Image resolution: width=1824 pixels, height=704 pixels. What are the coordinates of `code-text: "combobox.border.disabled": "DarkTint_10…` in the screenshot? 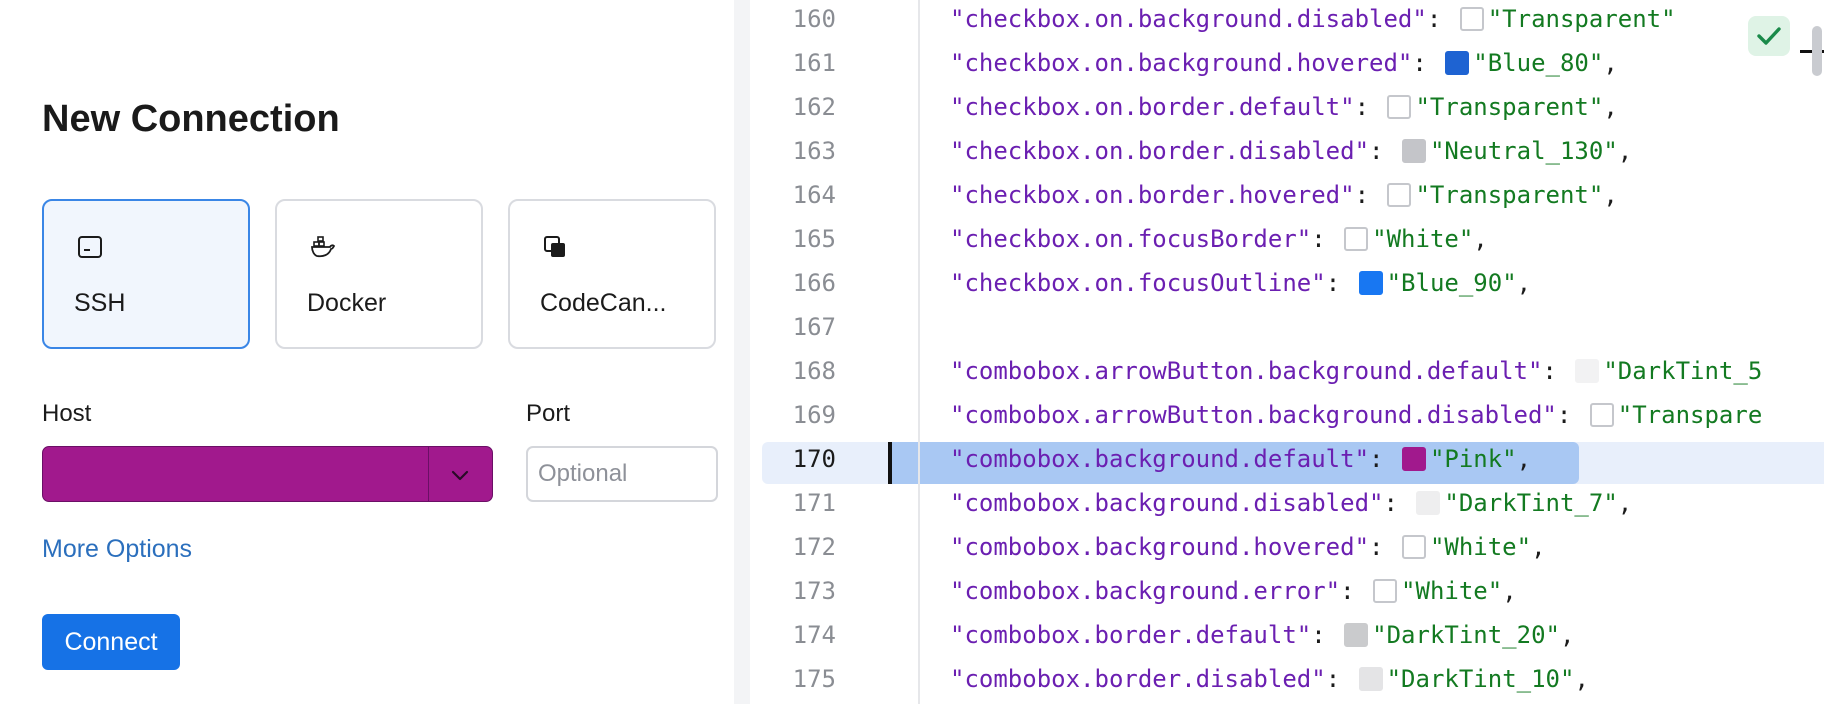 It's located at (1269, 679).